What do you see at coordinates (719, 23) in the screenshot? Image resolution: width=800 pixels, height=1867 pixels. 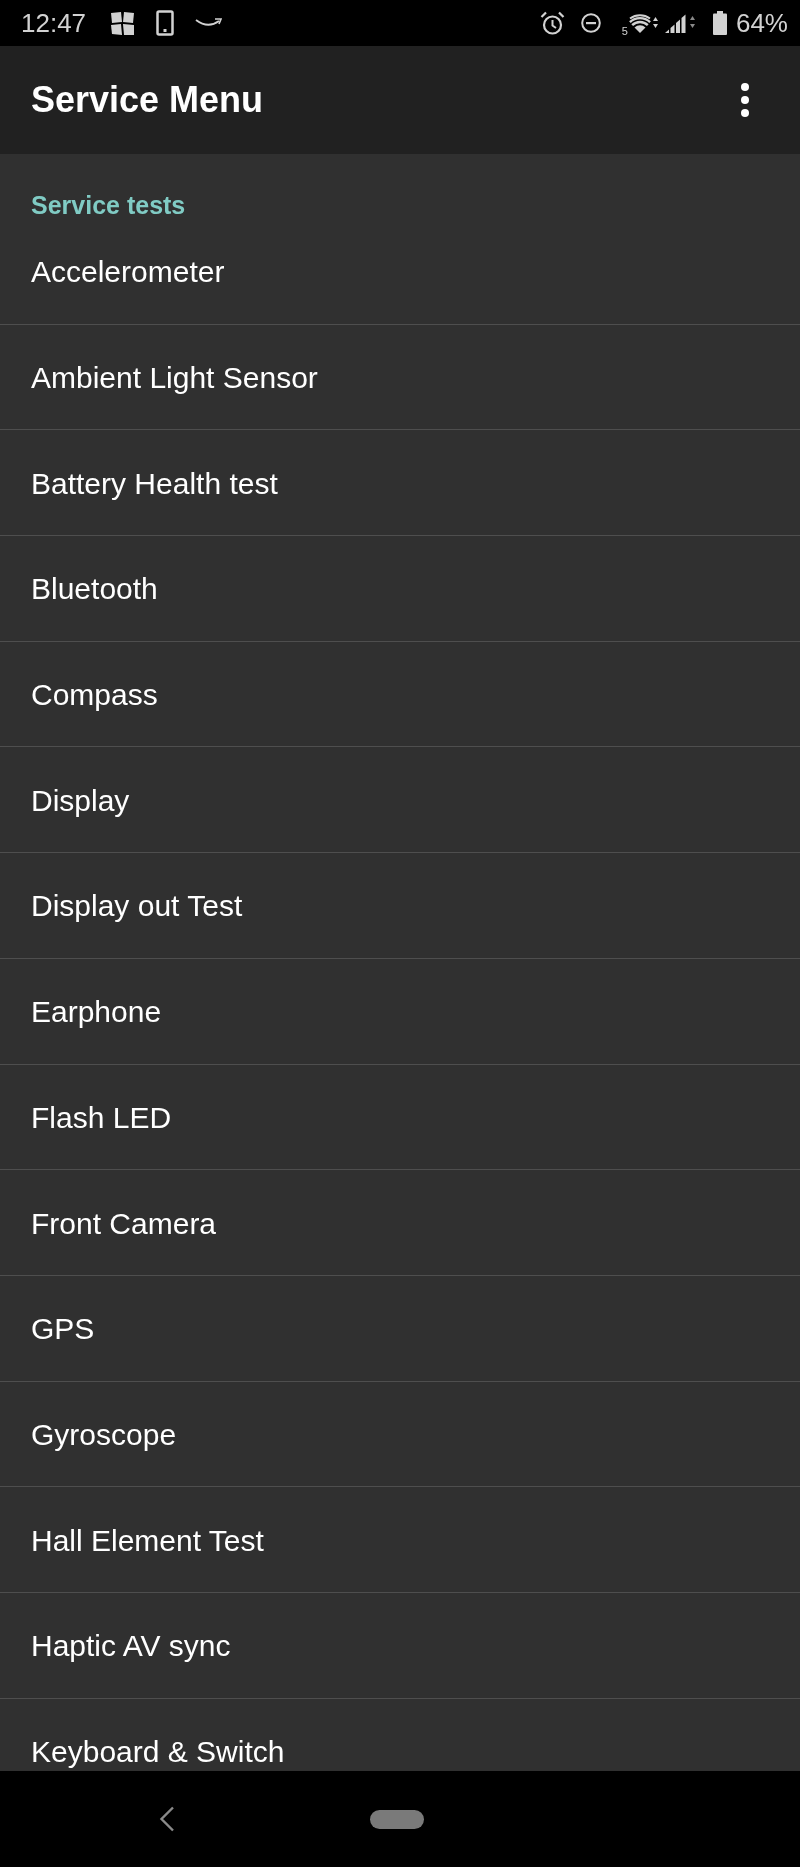 I see `battery-icon` at bounding box center [719, 23].